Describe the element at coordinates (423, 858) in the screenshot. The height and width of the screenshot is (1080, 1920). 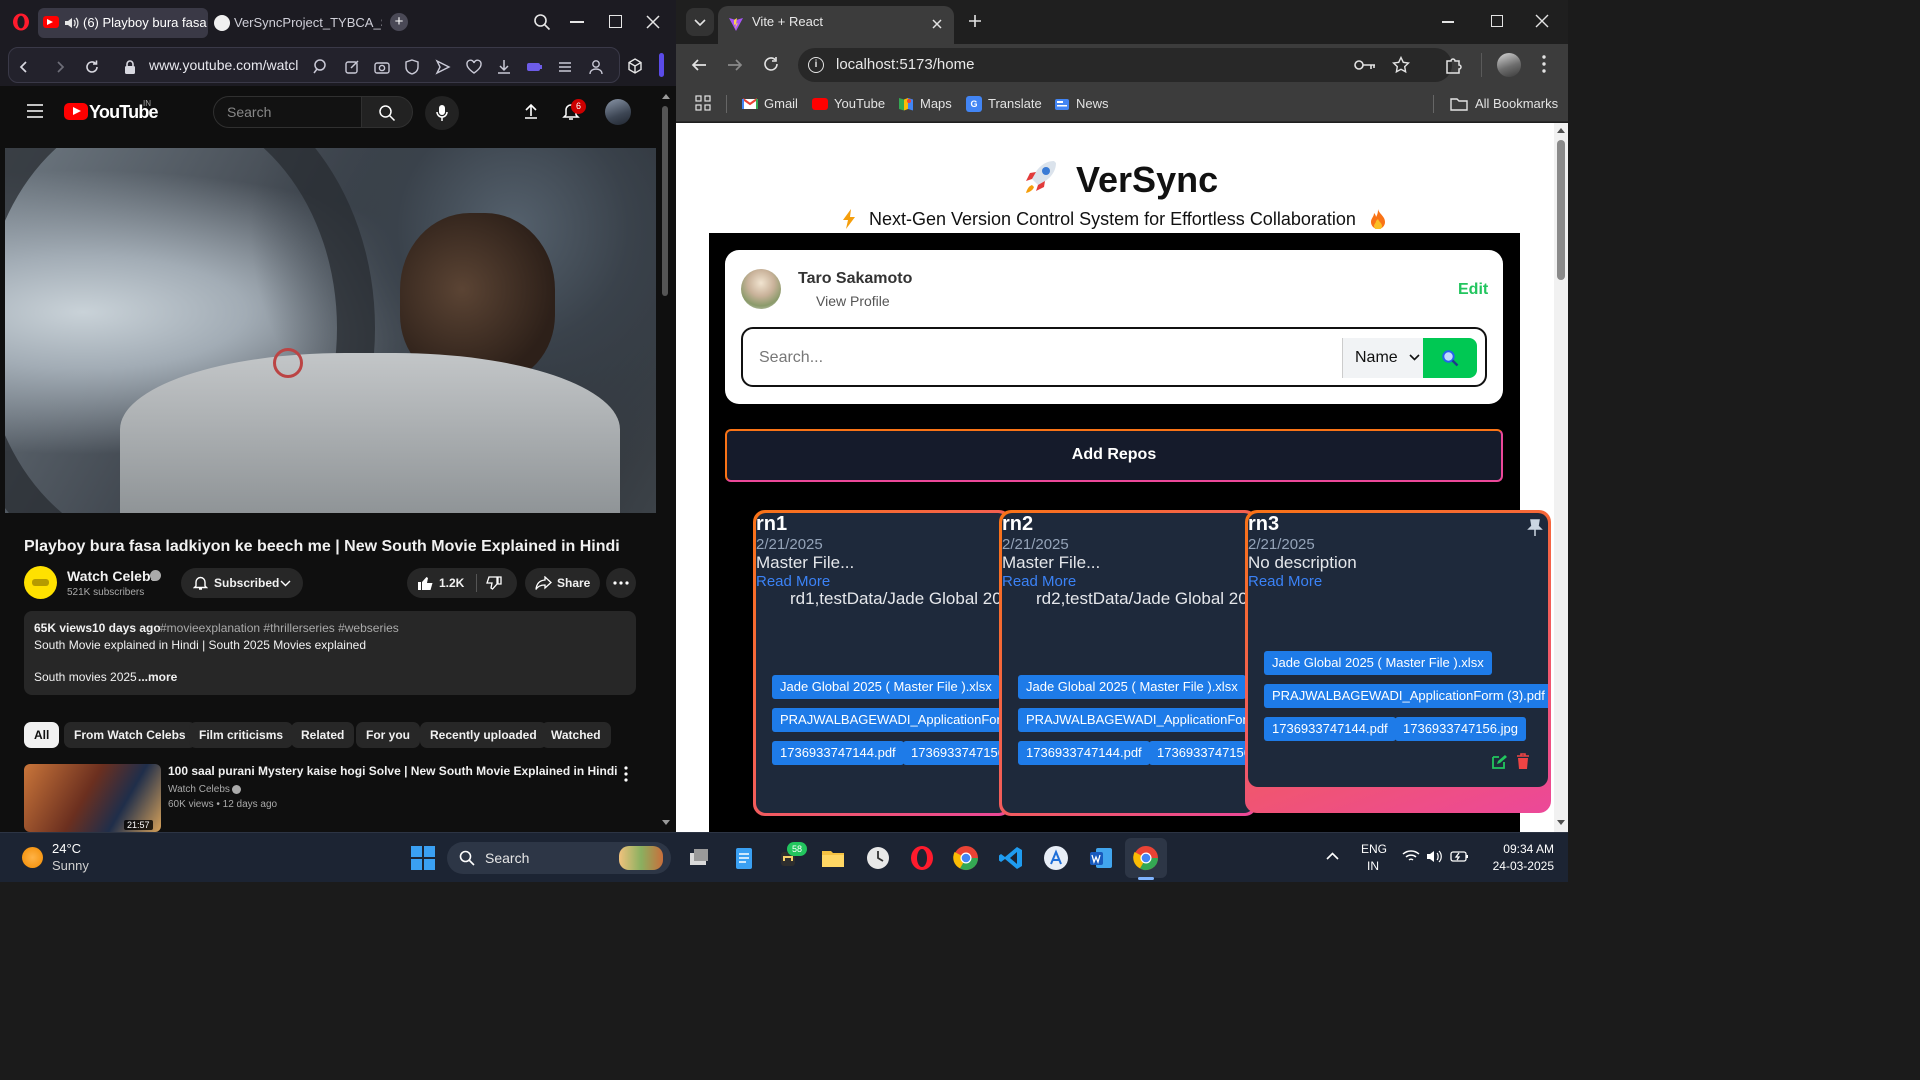
I see `windows-start-icon` at that location.